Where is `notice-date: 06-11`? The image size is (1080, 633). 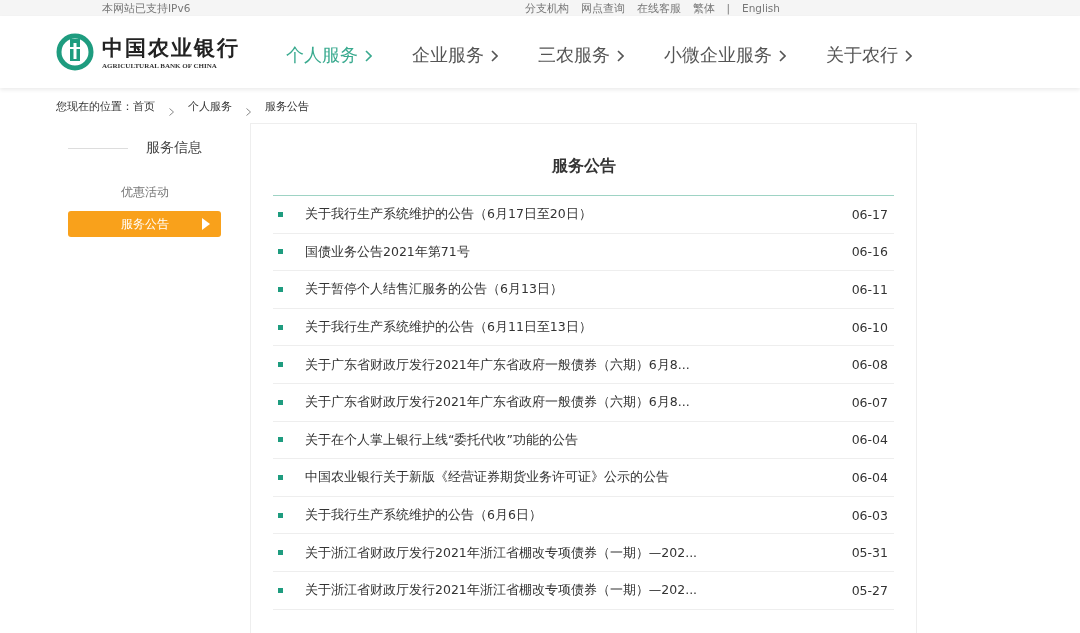 notice-date: 06-11 is located at coordinates (869, 289).